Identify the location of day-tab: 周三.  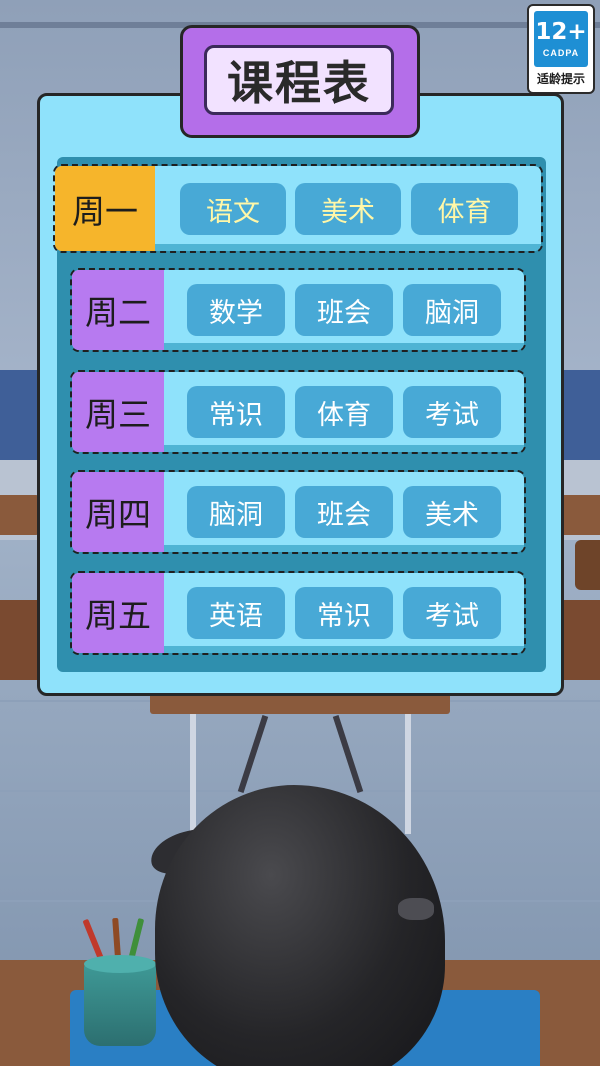
(118, 412).